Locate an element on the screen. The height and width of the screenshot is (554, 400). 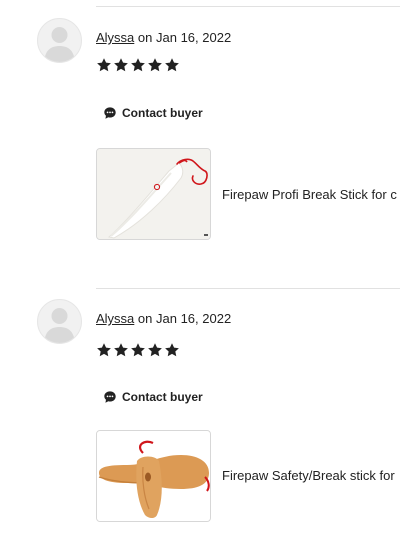
product-title-link: Firepaw Profi Break Stick for c is located at coordinates (309, 194).